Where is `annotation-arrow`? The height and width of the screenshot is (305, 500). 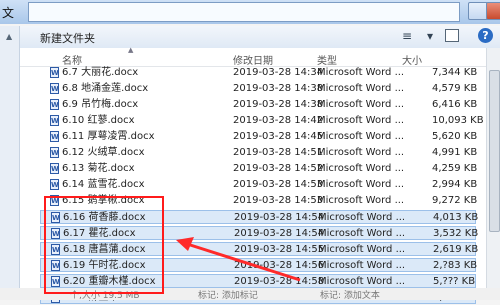
annotation-arrow is located at coordinates (238, 259).